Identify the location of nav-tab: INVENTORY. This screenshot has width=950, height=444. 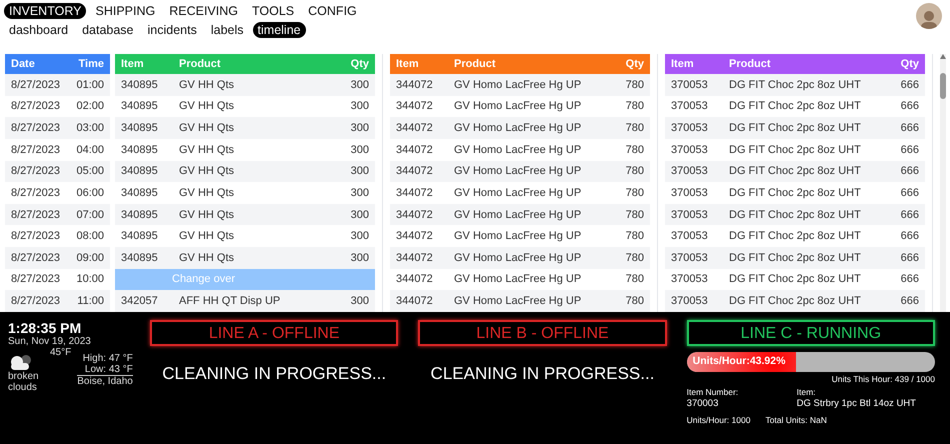
(45, 11).